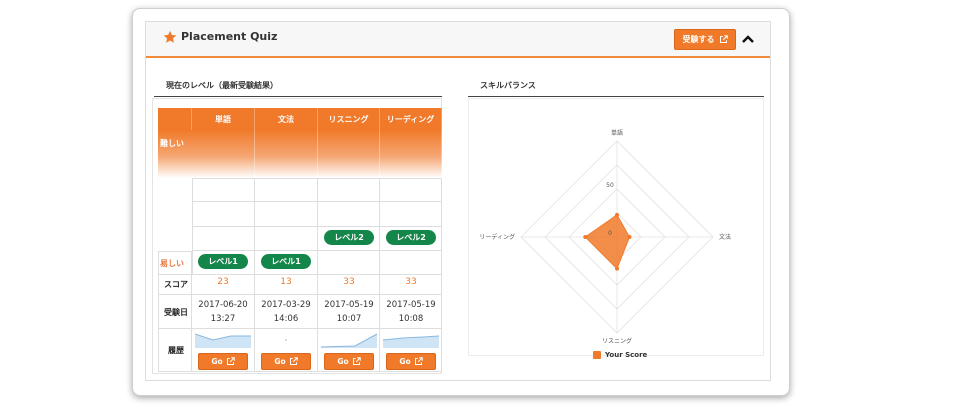 Image resolution: width=960 pixels, height=410 pixels. What do you see at coordinates (497, 237) in the screenshot?
I see `radar-axis-label-reading: リーディング` at bounding box center [497, 237].